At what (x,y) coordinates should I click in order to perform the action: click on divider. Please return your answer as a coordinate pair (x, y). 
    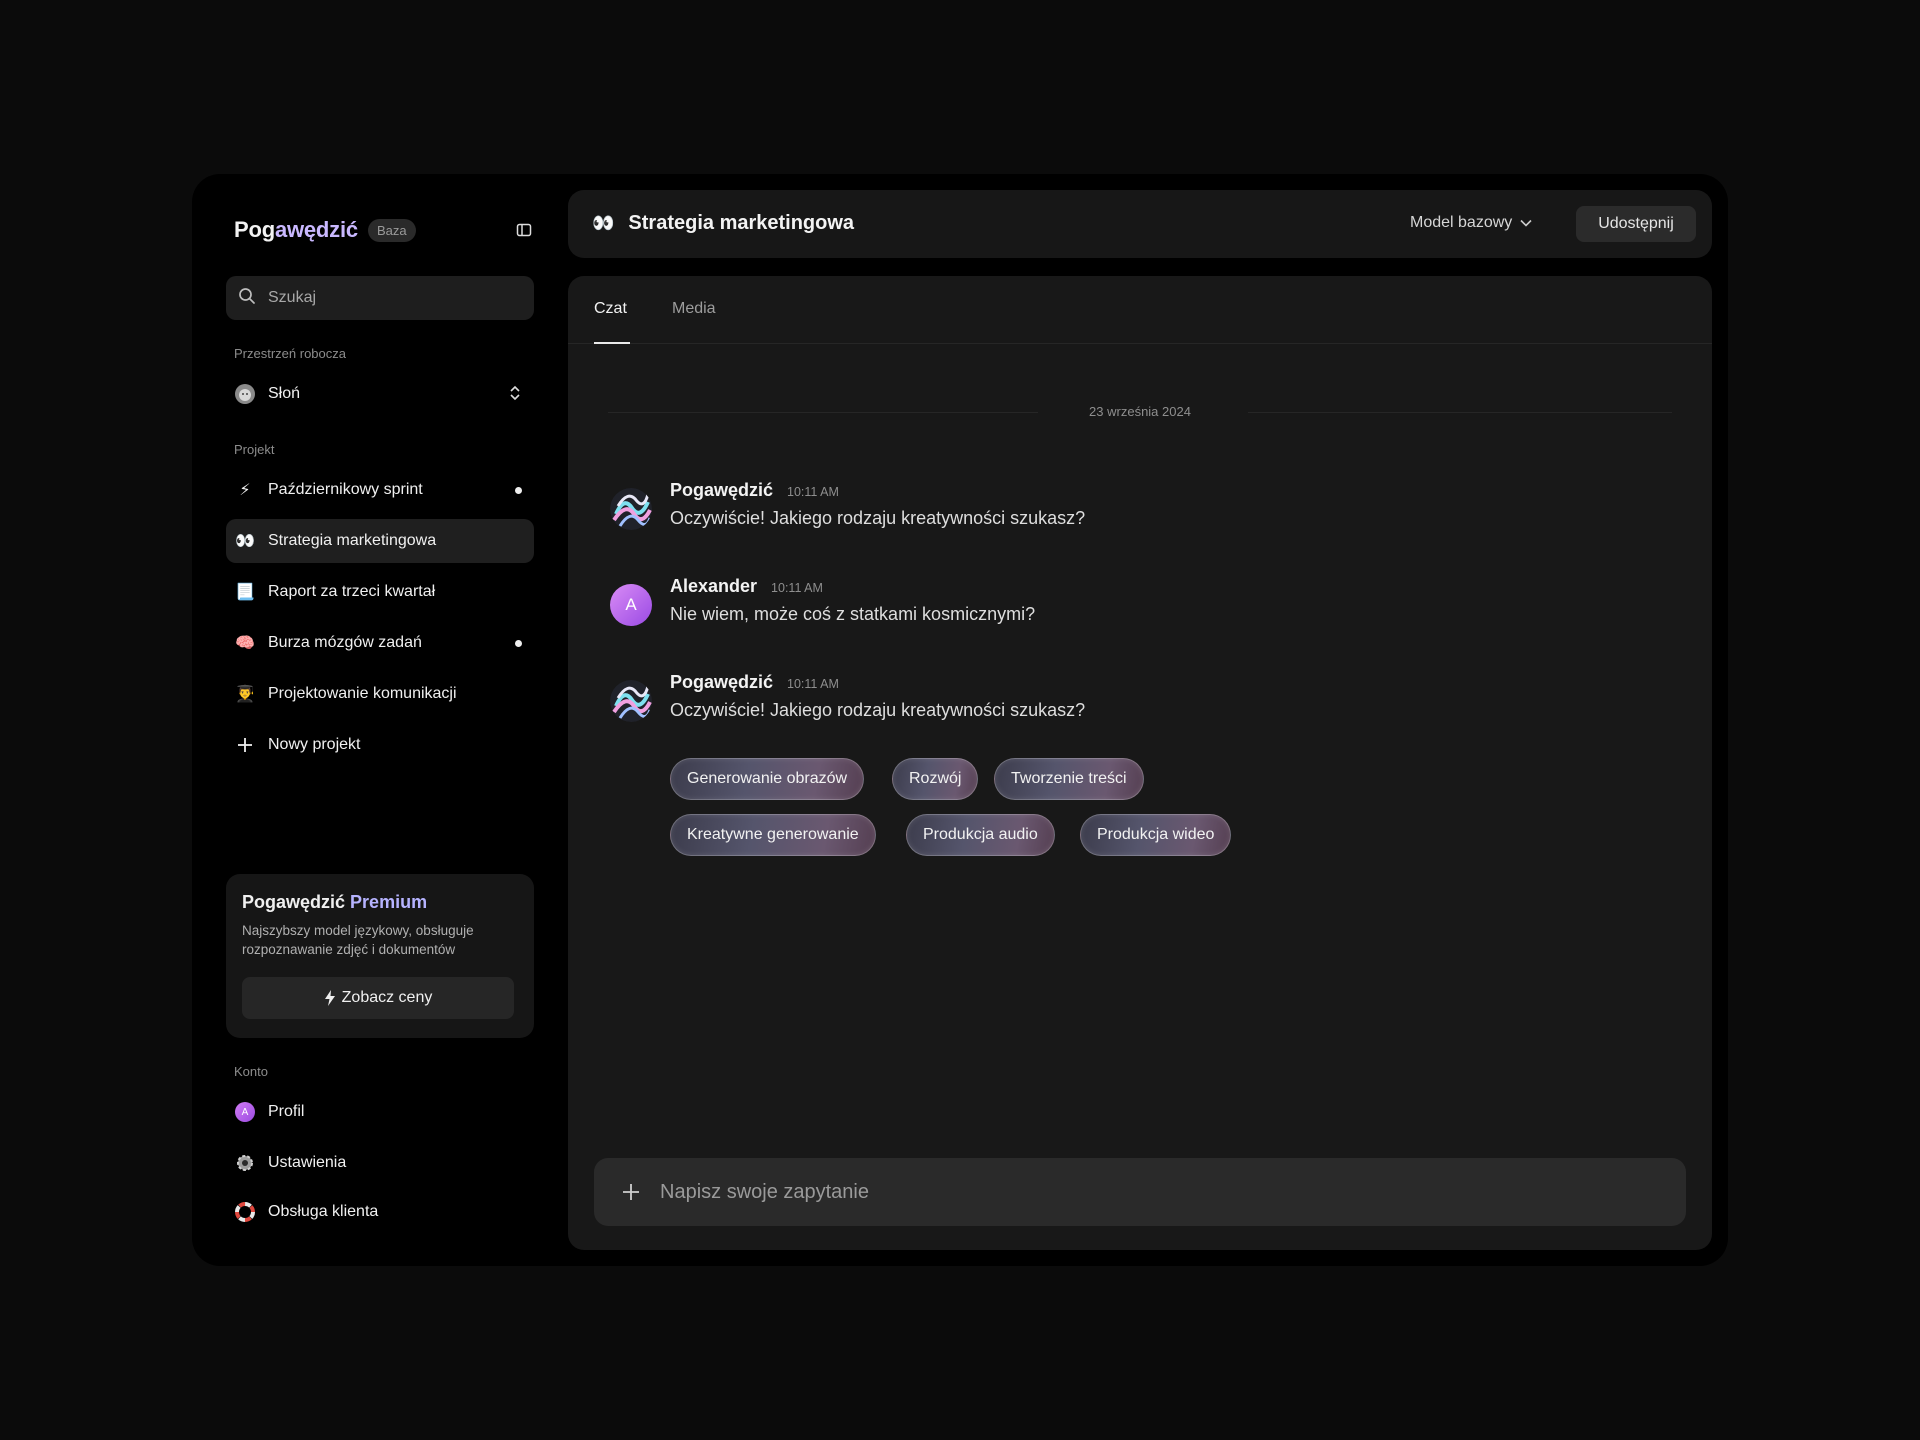
    Looking at the image, I should click on (1460, 412).